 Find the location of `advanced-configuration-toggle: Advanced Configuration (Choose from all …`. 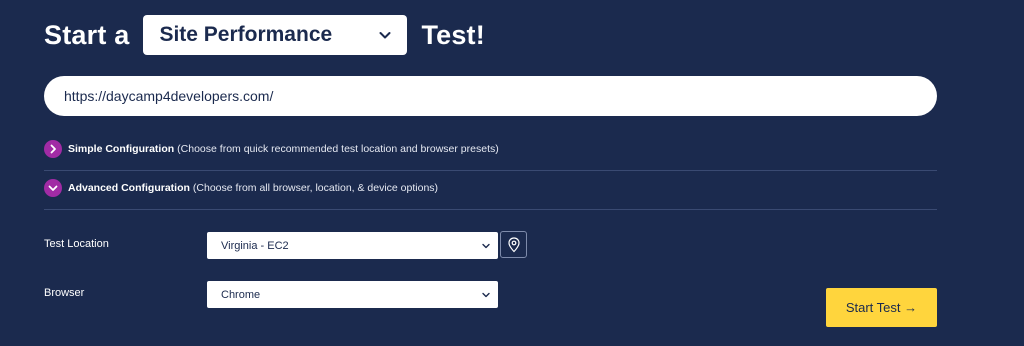

advanced-configuration-toggle: Advanced Configuration (Choose from all … is located at coordinates (490, 188).